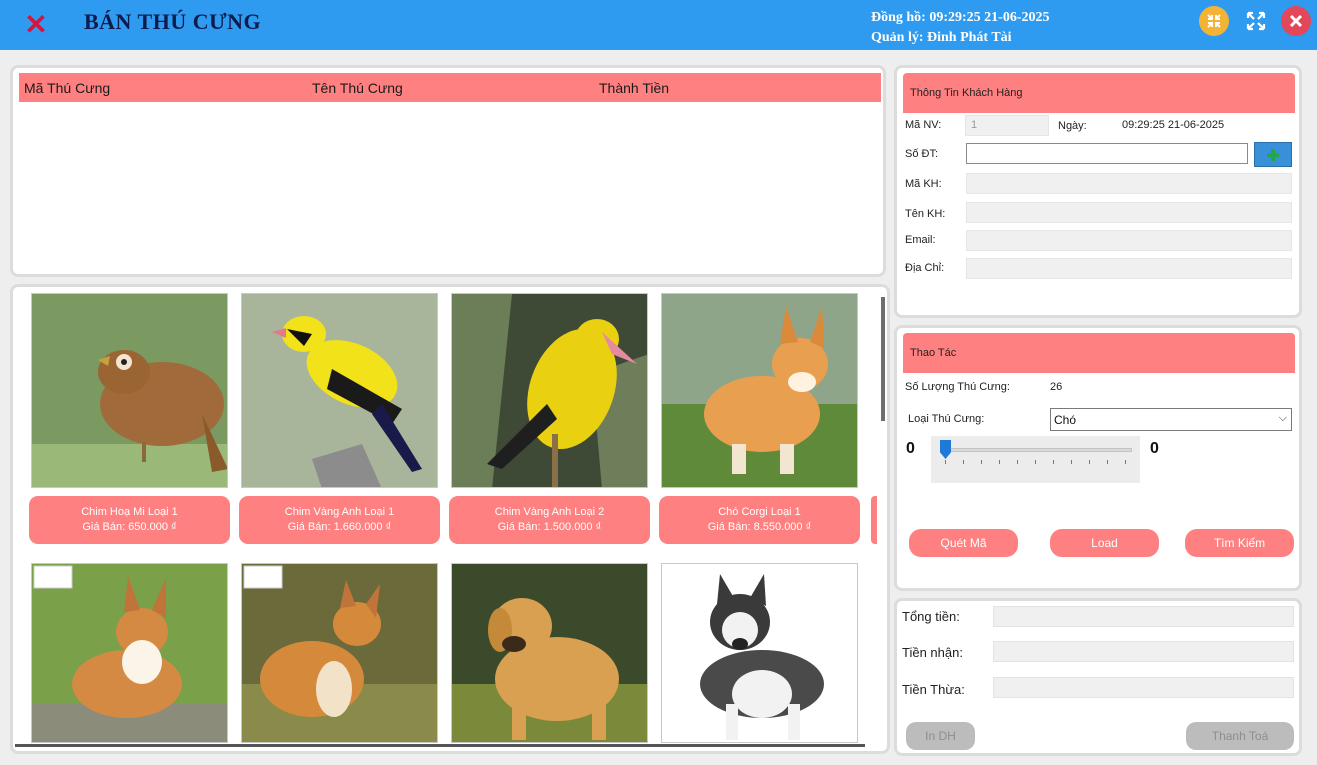 This screenshot has height=765, width=1317. What do you see at coordinates (1143, 651) in the screenshot?
I see `received-field` at bounding box center [1143, 651].